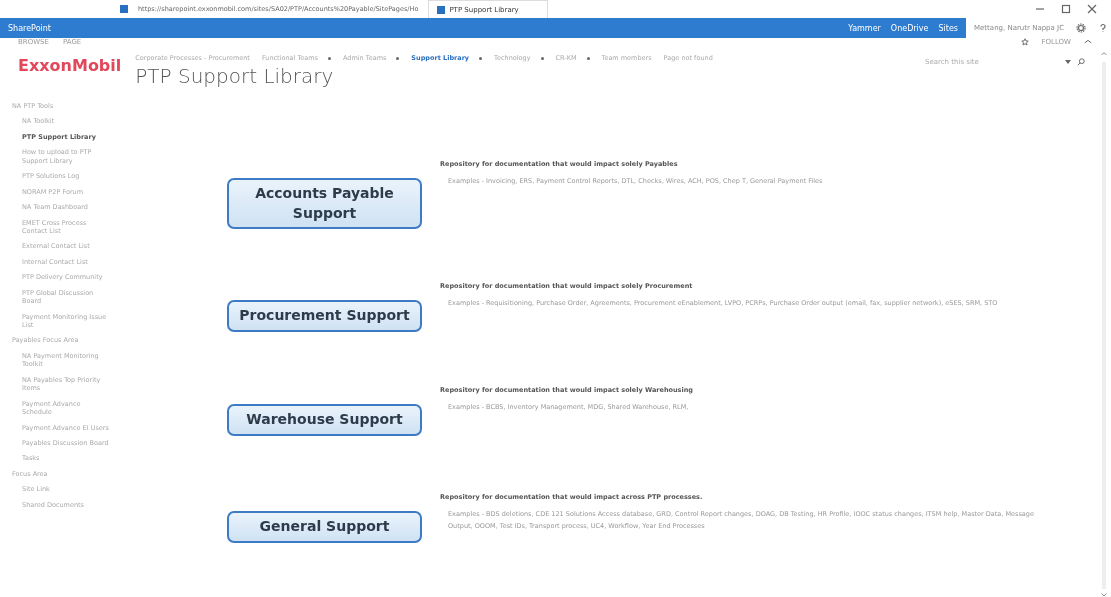  Describe the element at coordinates (1068, 62) in the screenshot. I see `caret-icon` at that location.